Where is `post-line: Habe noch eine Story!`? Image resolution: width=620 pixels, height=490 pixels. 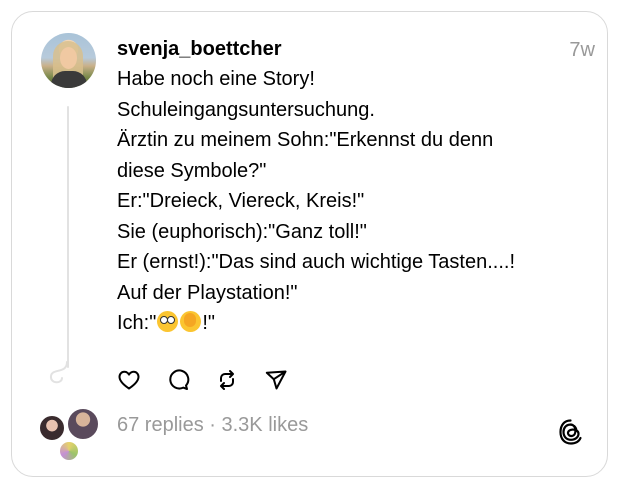
post-line: Habe noch eine Story! is located at coordinates (216, 79).